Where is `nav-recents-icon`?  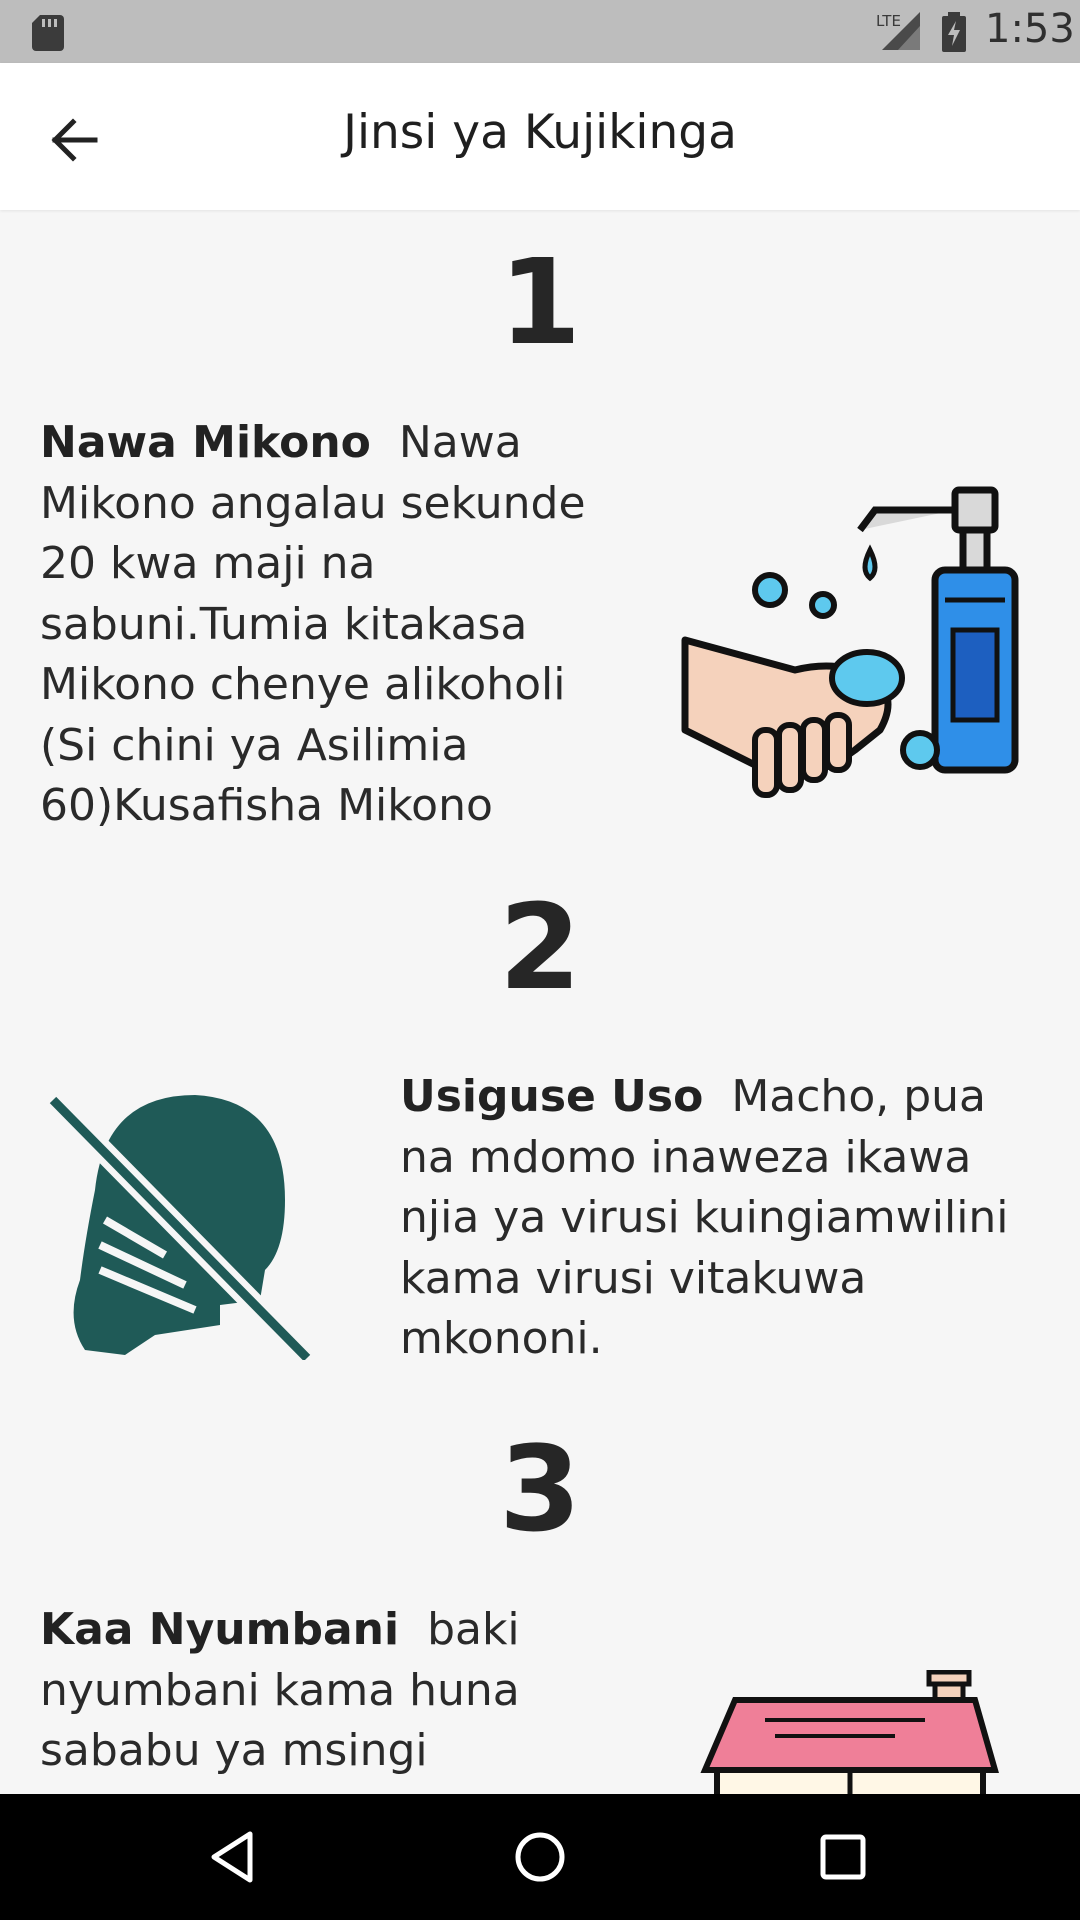 nav-recents-icon is located at coordinates (843, 1857).